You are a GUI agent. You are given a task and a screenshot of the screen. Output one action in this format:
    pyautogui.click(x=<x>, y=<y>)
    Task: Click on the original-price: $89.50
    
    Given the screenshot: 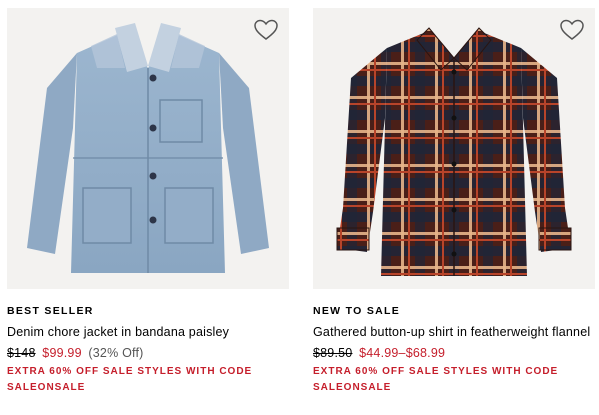 What is the action you would take?
    pyautogui.click(x=333, y=353)
    